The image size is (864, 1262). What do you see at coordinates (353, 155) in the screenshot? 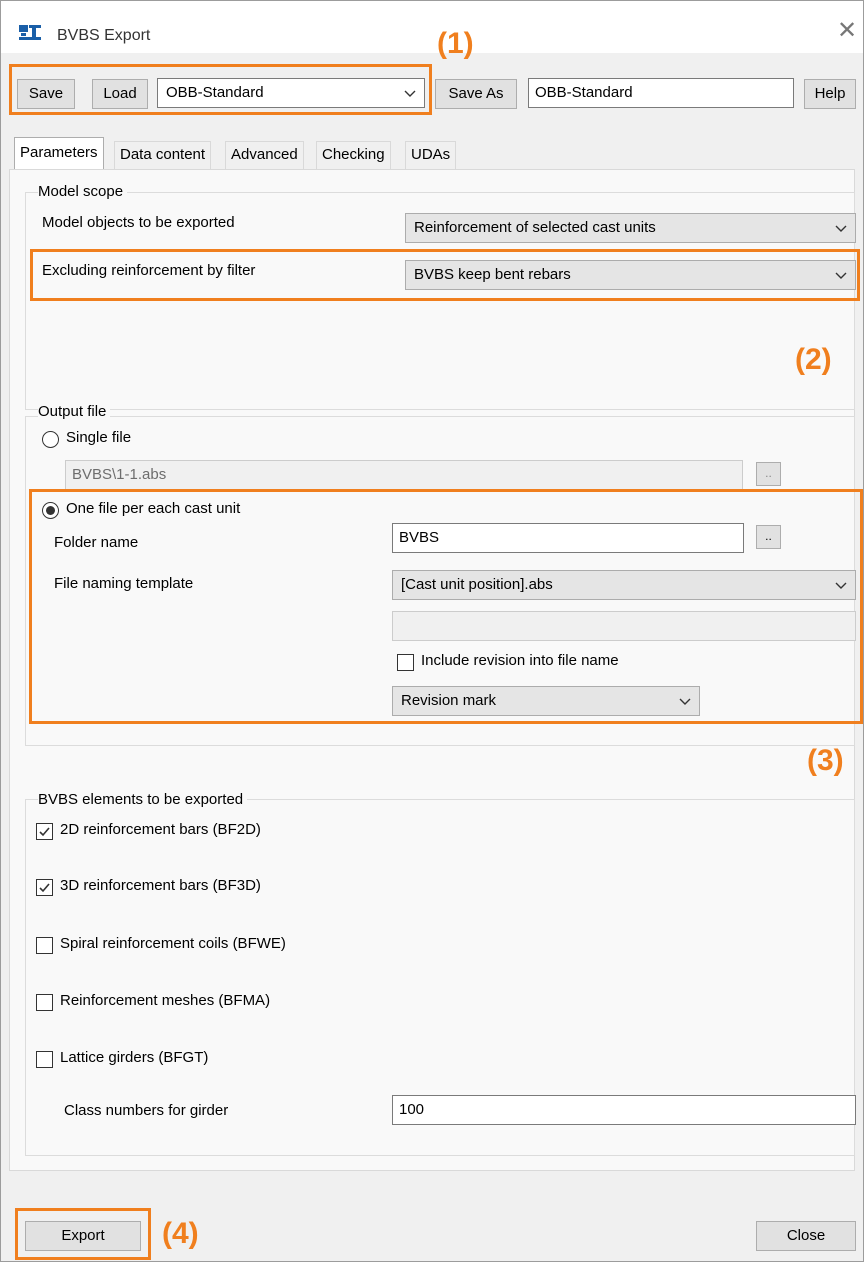
I see `tab-checking: Checking` at bounding box center [353, 155].